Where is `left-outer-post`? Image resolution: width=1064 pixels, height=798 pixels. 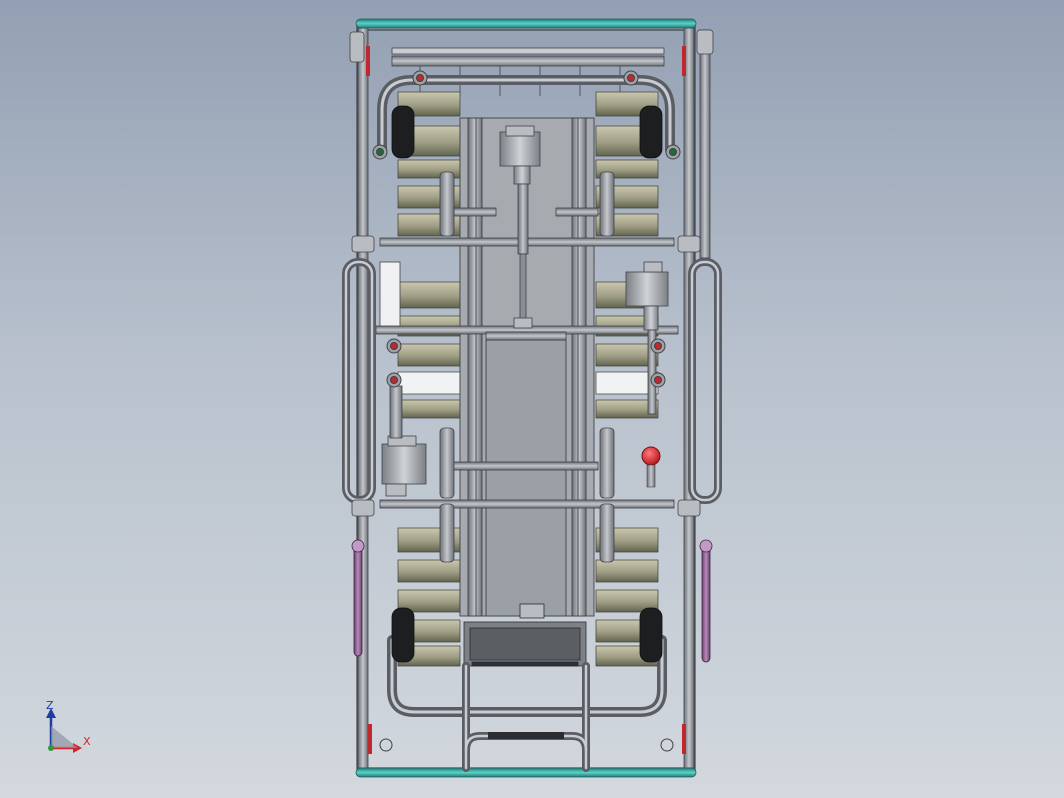
left-outer-post is located at coordinates (357, 47).